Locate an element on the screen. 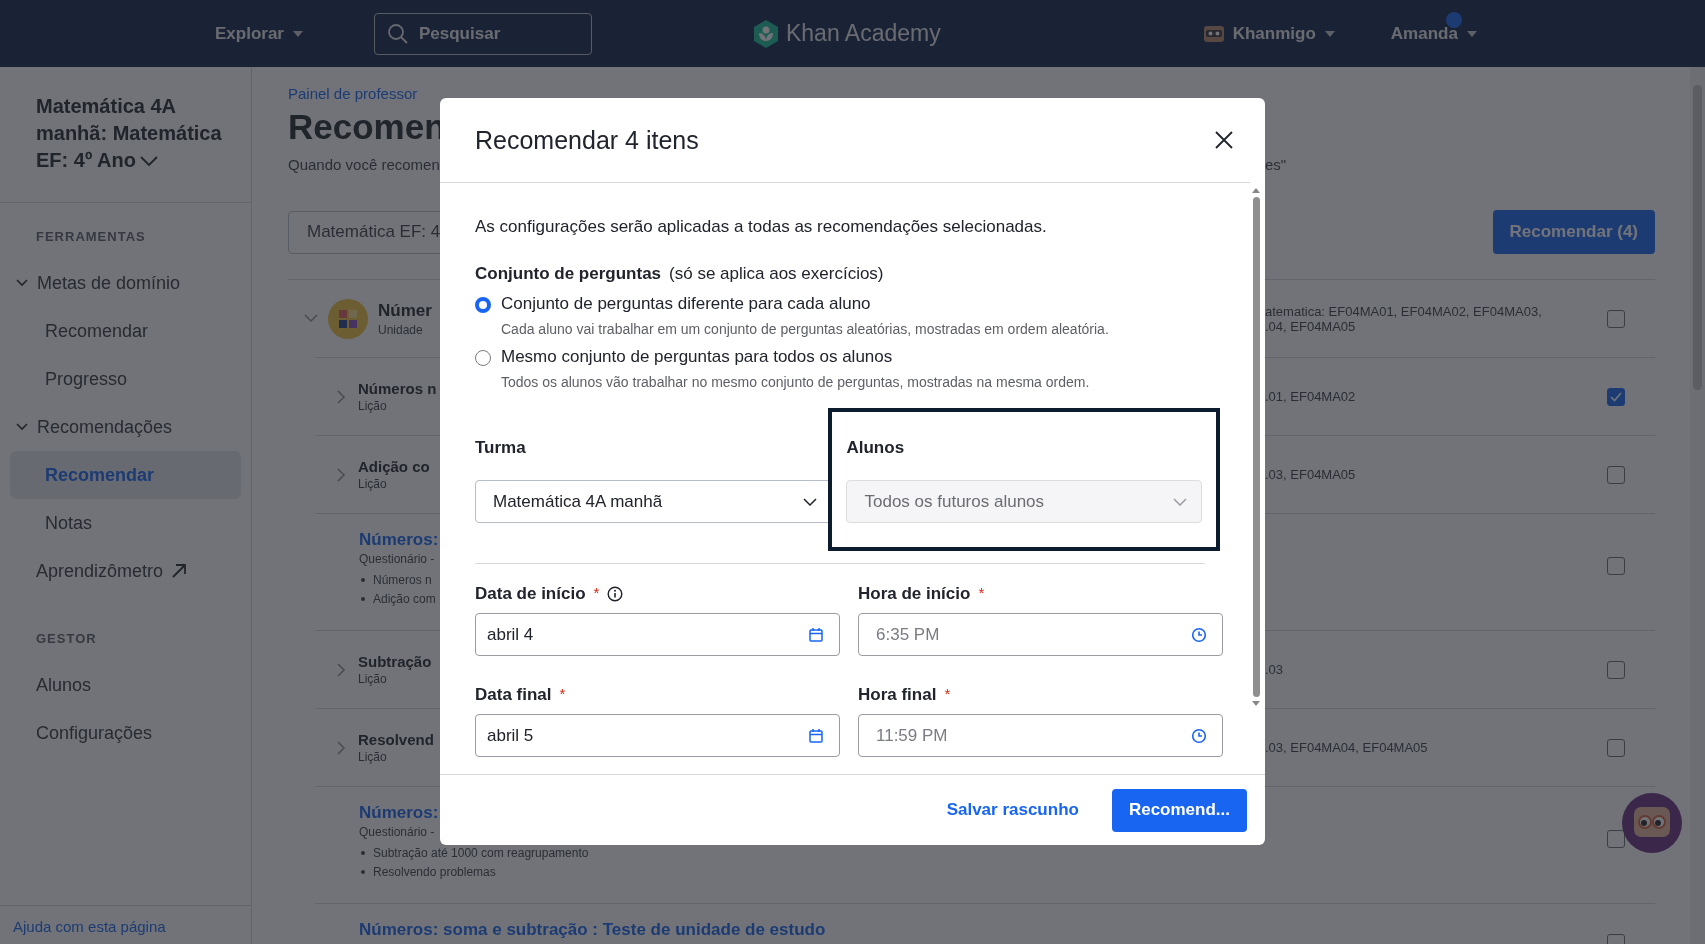 The image size is (1705, 944). option-label: Mesmo conjunto de perguntas para todos os alunos is located at coordinates (697, 357).